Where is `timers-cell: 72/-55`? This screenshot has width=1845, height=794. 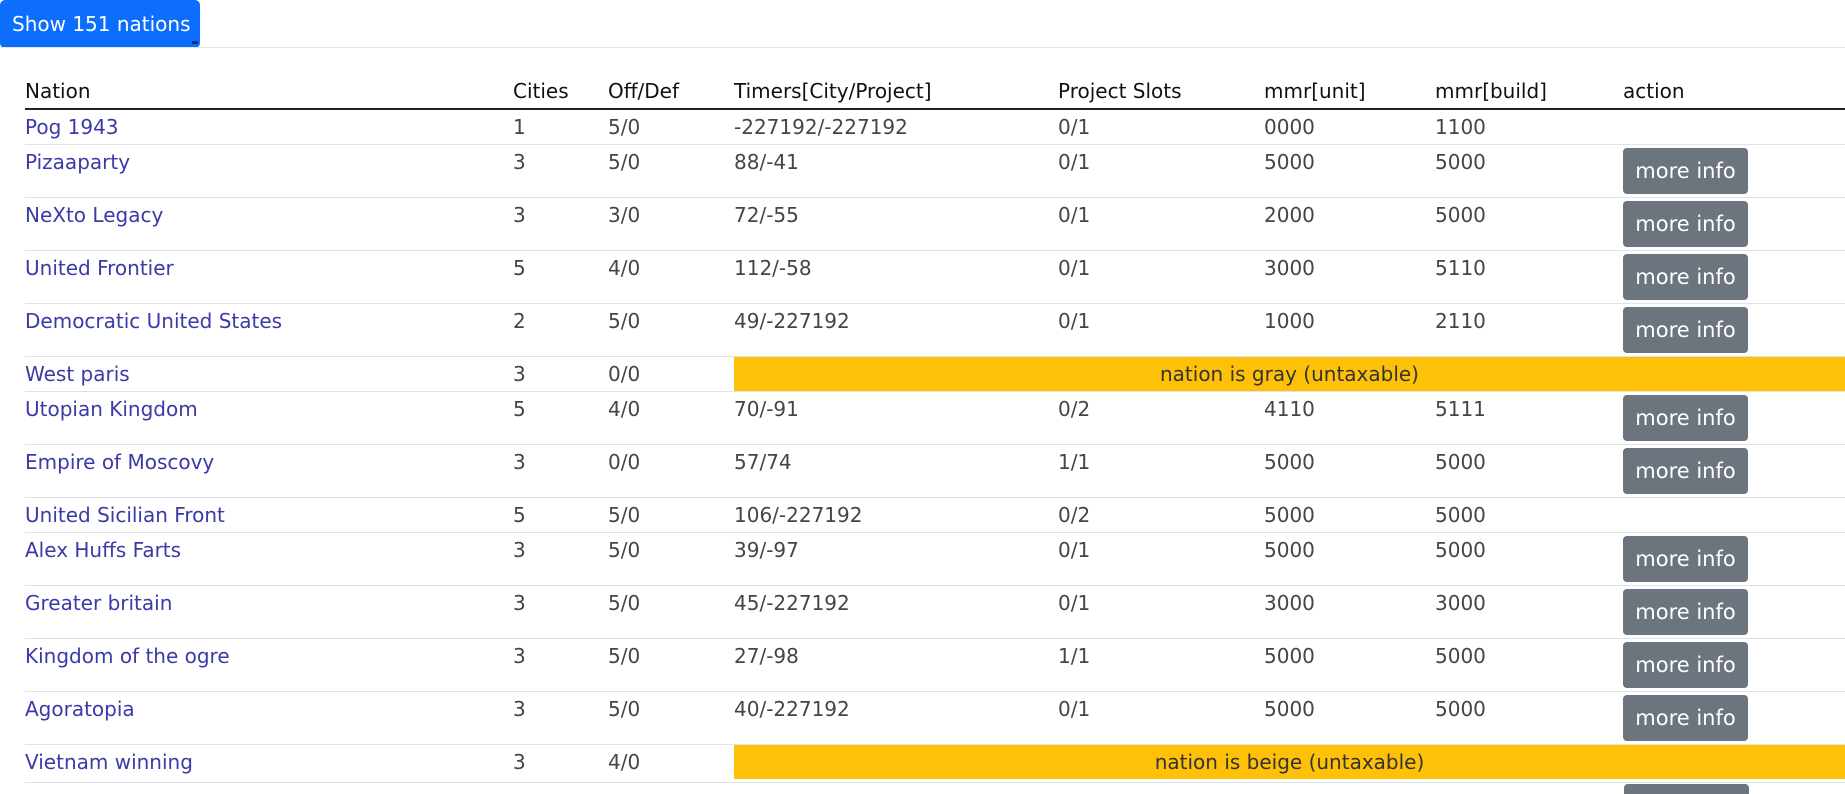 timers-cell: 72/-55 is located at coordinates (896, 224).